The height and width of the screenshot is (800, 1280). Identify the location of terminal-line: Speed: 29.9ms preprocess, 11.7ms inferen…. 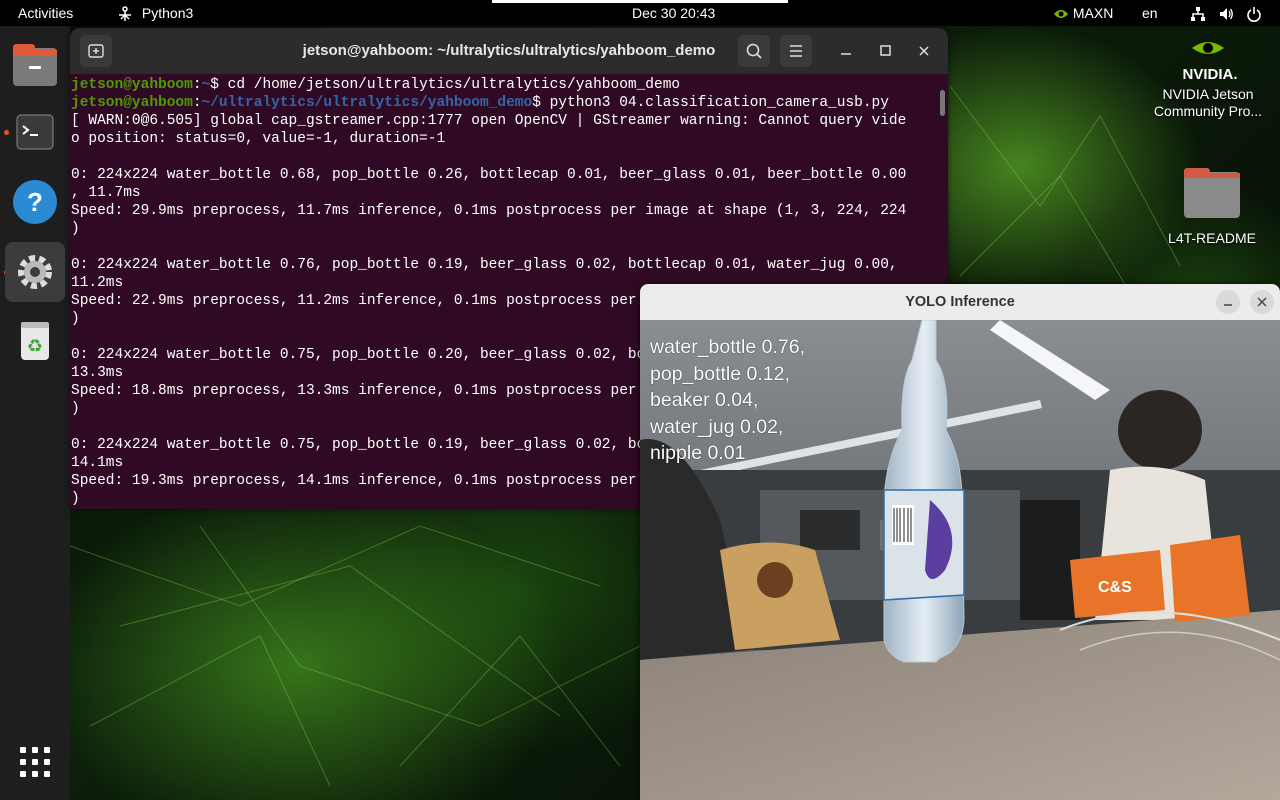
(489, 211).